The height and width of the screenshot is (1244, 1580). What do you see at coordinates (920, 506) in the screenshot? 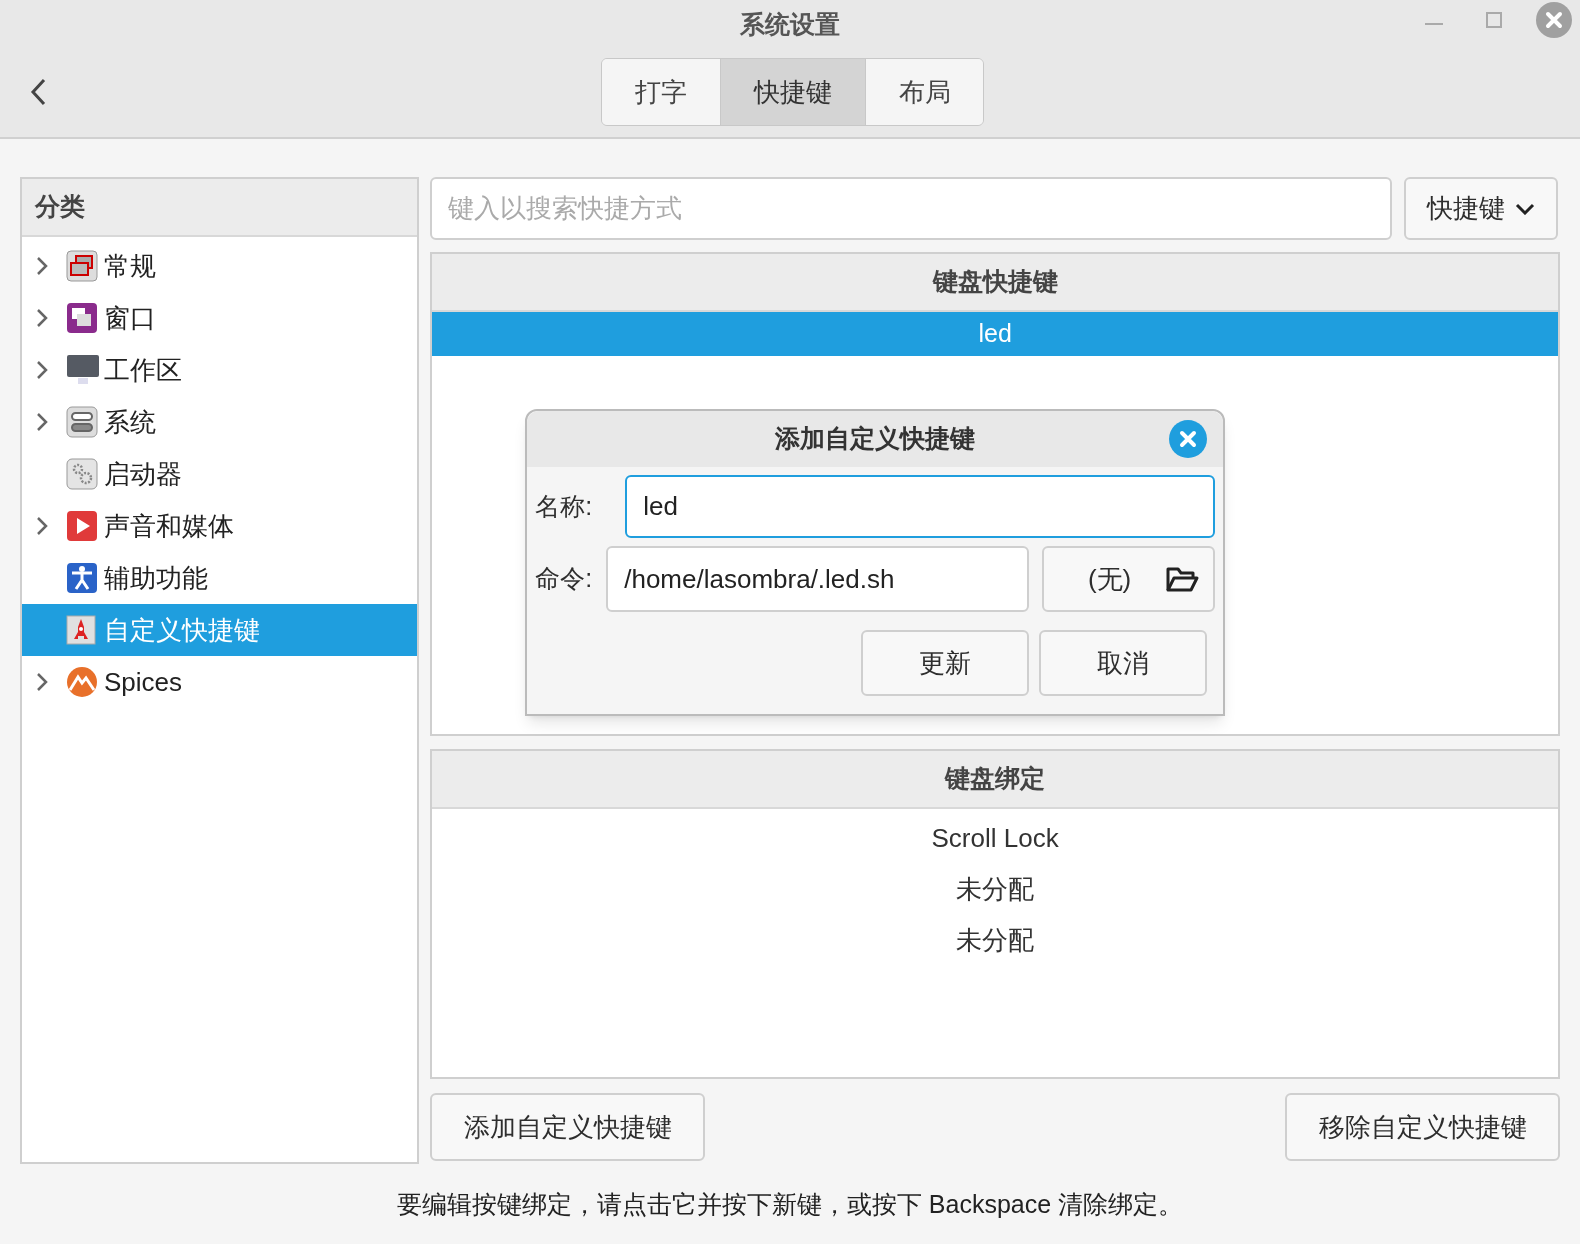
I see `name-field: led` at bounding box center [920, 506].